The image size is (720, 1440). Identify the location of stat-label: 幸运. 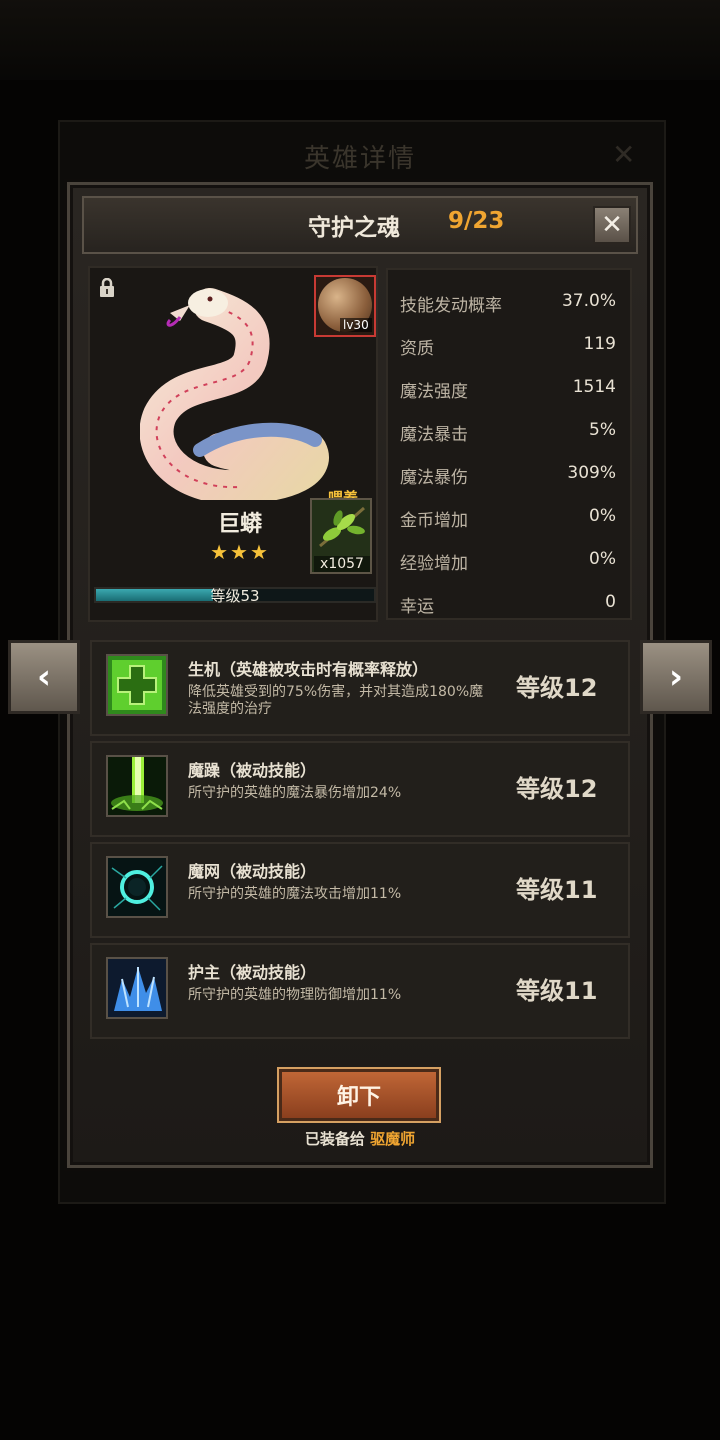
(417, 607).